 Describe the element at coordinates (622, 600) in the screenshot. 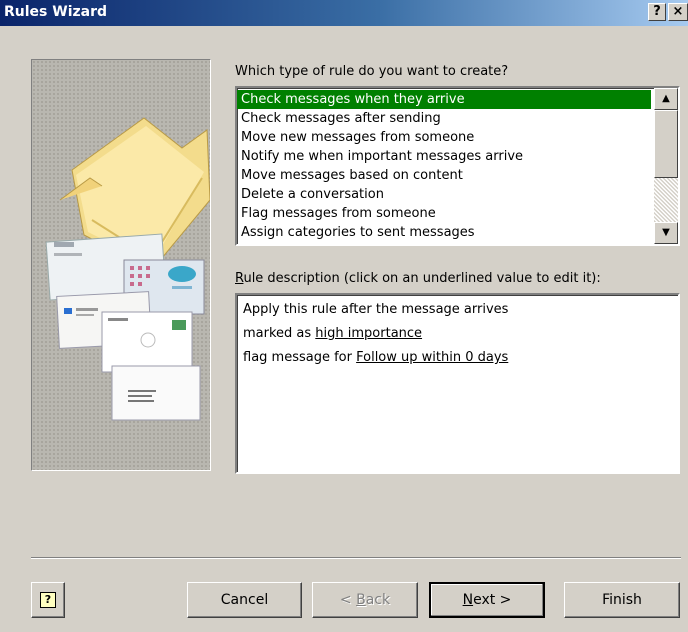

I see `finish-button: Finish` at that location.